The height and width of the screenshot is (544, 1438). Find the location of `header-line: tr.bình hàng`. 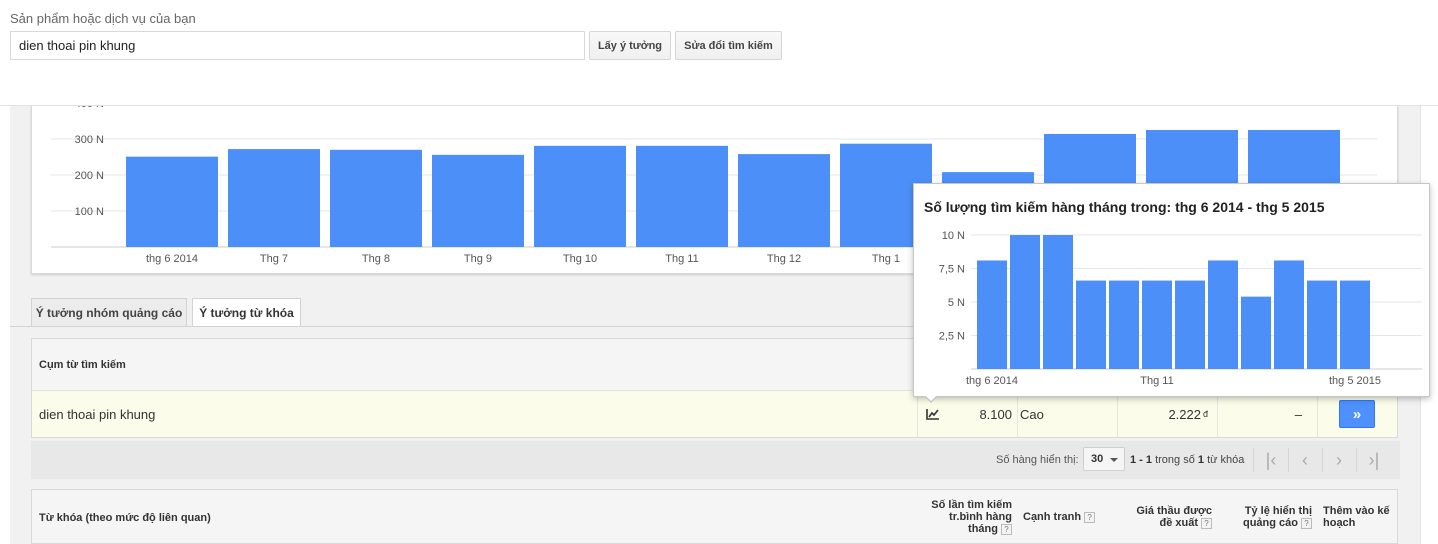

header-line: tr.bình hàng is located at coordinates (980, 517).